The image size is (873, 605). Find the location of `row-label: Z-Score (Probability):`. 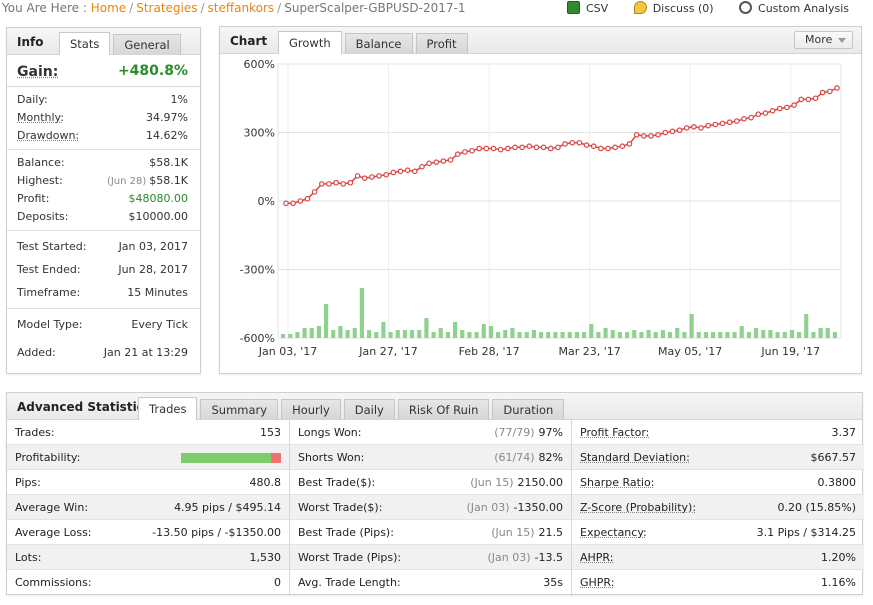

row-label: Z-Score (Probability): is located at coordinates (638, 507).